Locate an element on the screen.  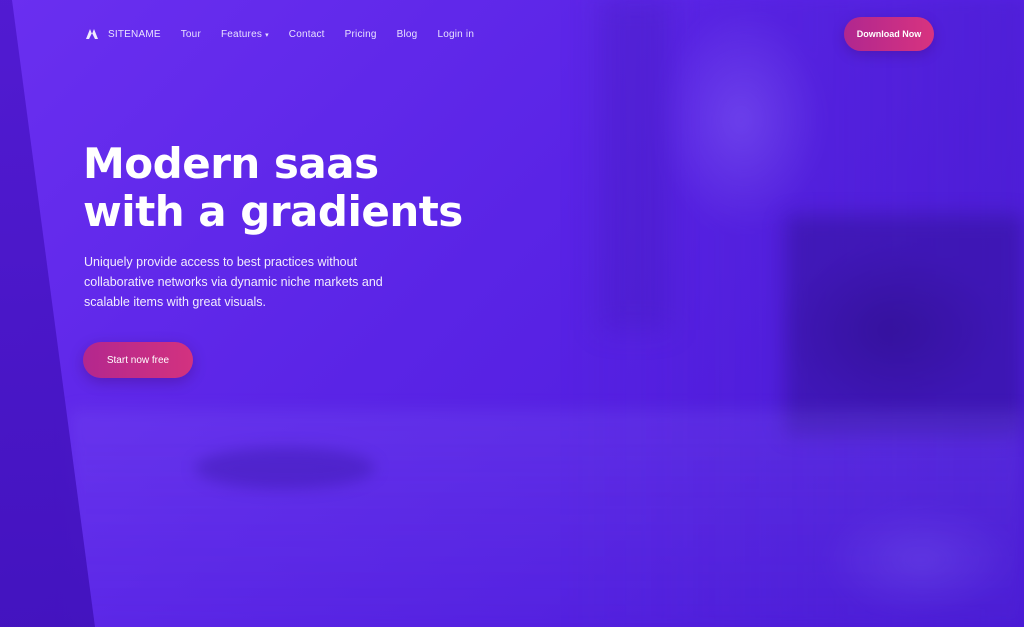
background-mouse is located at coordinates (285, 468).